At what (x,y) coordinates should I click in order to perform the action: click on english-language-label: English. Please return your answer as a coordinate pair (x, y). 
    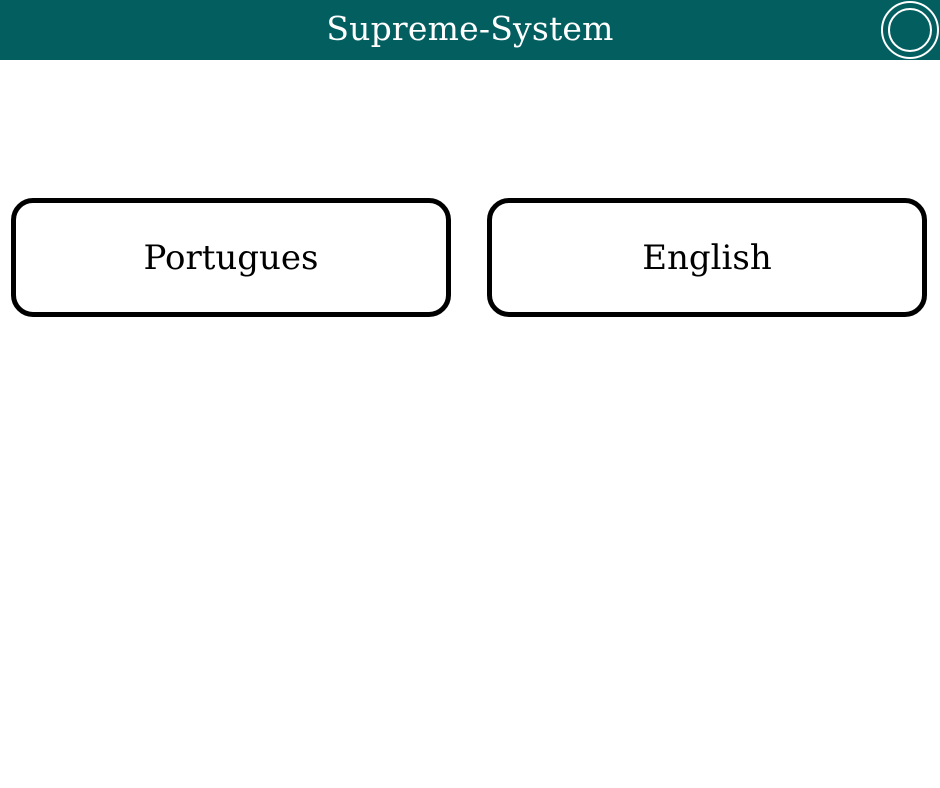
    Looking at the image, I should click on (707, 257).